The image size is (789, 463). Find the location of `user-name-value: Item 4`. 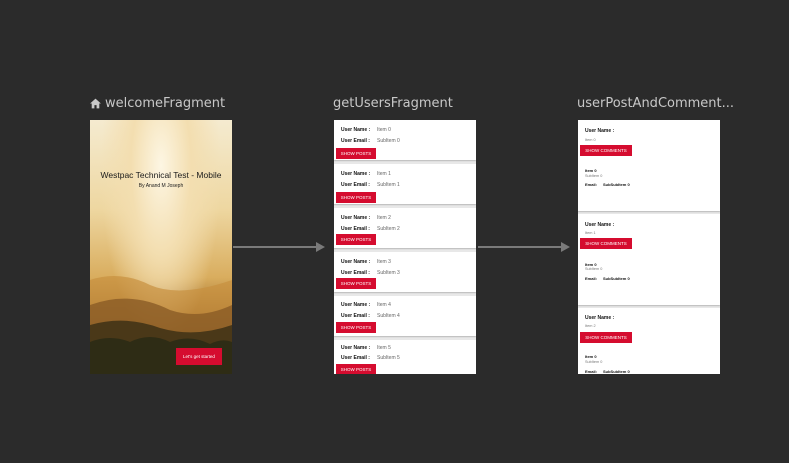

user-name-value: Item 4 is located at coordinates (384, 305).